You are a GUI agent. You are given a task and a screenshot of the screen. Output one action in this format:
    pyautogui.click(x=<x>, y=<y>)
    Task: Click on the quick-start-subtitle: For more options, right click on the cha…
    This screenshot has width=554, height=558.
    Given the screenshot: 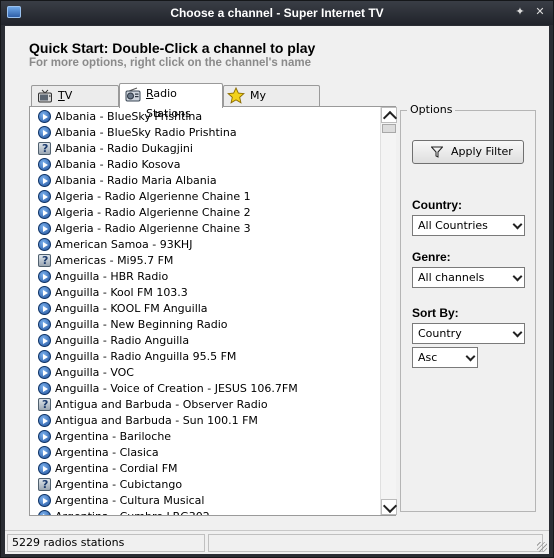 What is the action you would take?
    pyautogui.click(x=170, y=63)
    